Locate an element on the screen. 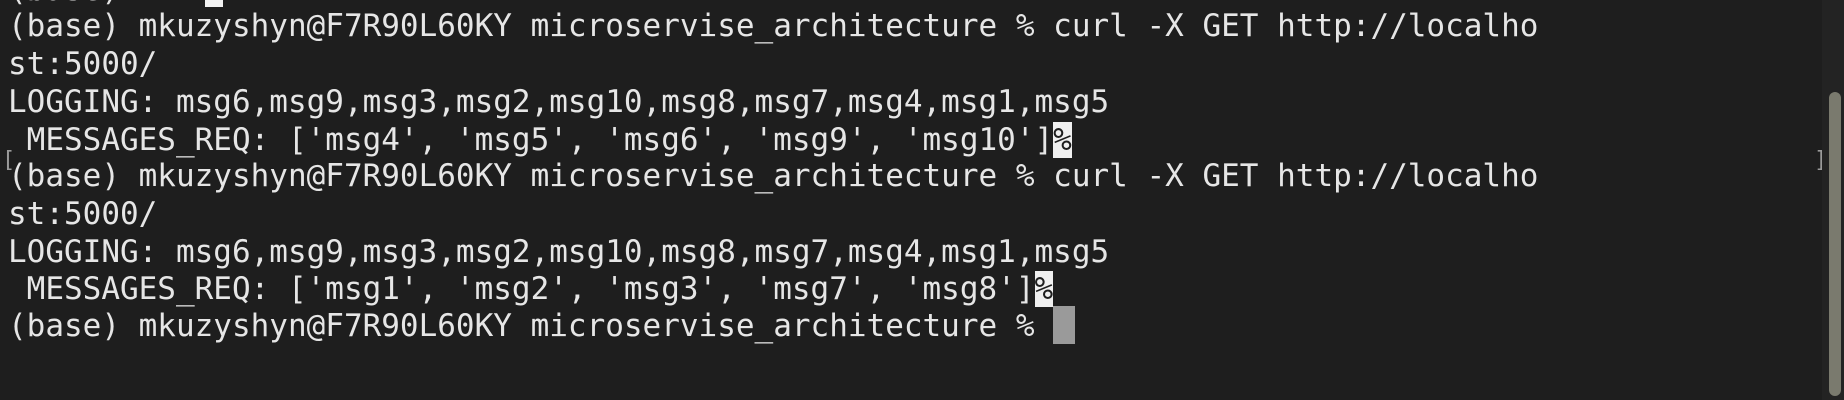 Image resolution: width=1844 pixels, height=400 pixels. text-cursor is located at coordinates (1064, 325).